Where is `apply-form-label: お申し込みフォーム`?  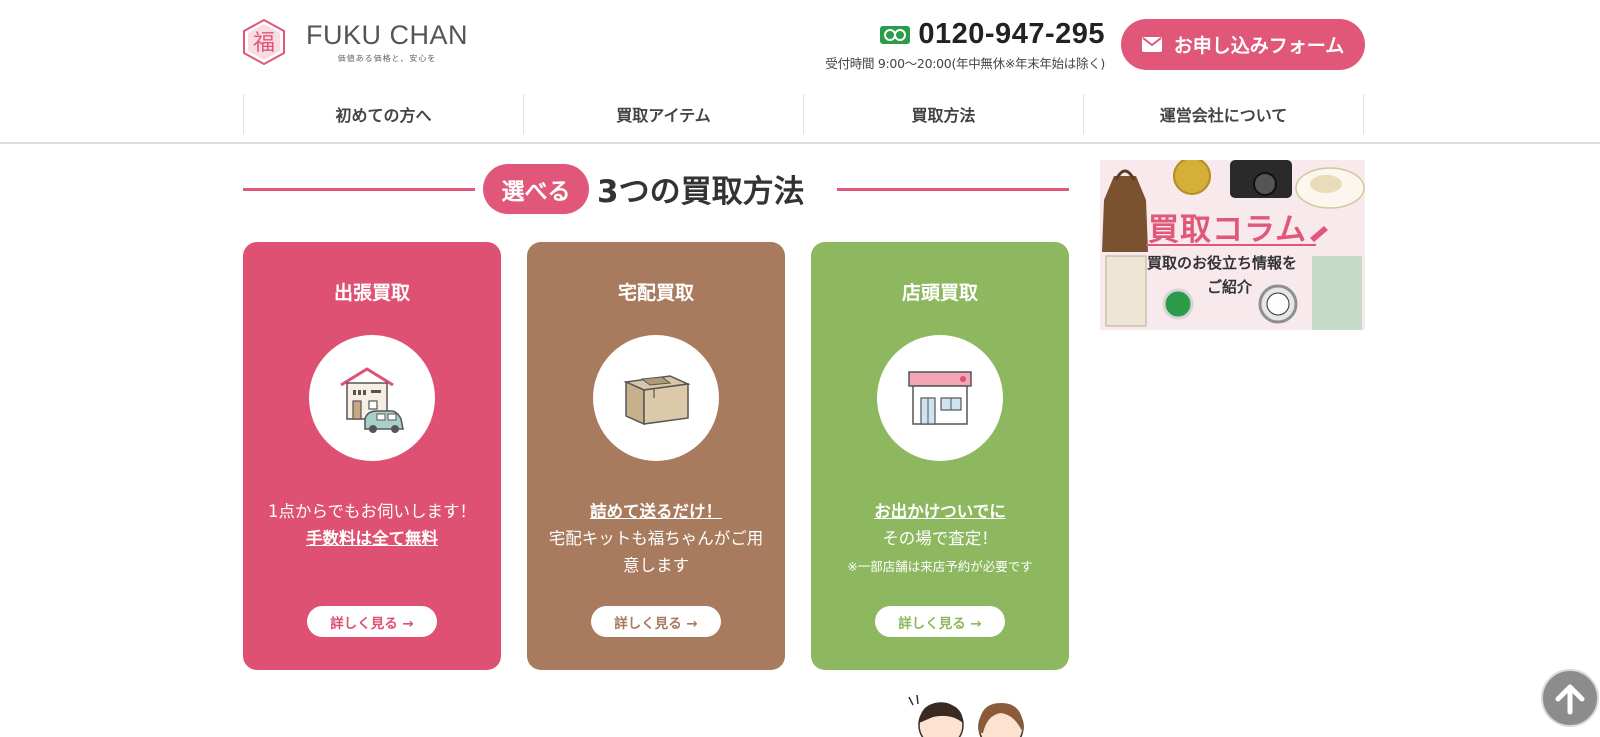
apply-form-label: お申し込みフォーム is located at coordinates (1259, 46).